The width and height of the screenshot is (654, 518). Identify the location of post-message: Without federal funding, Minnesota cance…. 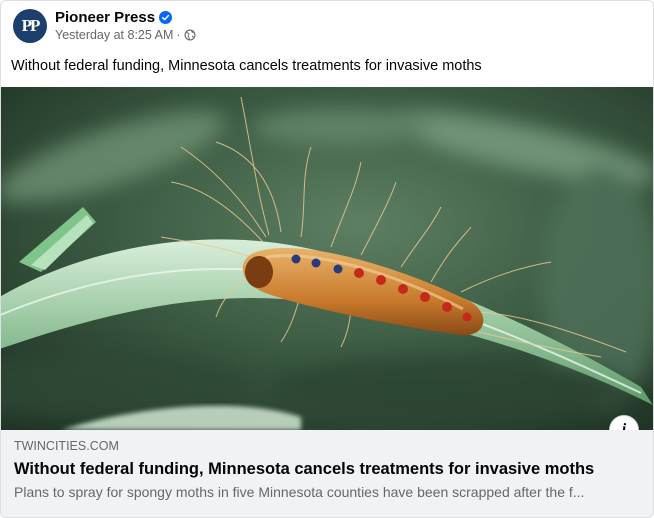
(246, 66).